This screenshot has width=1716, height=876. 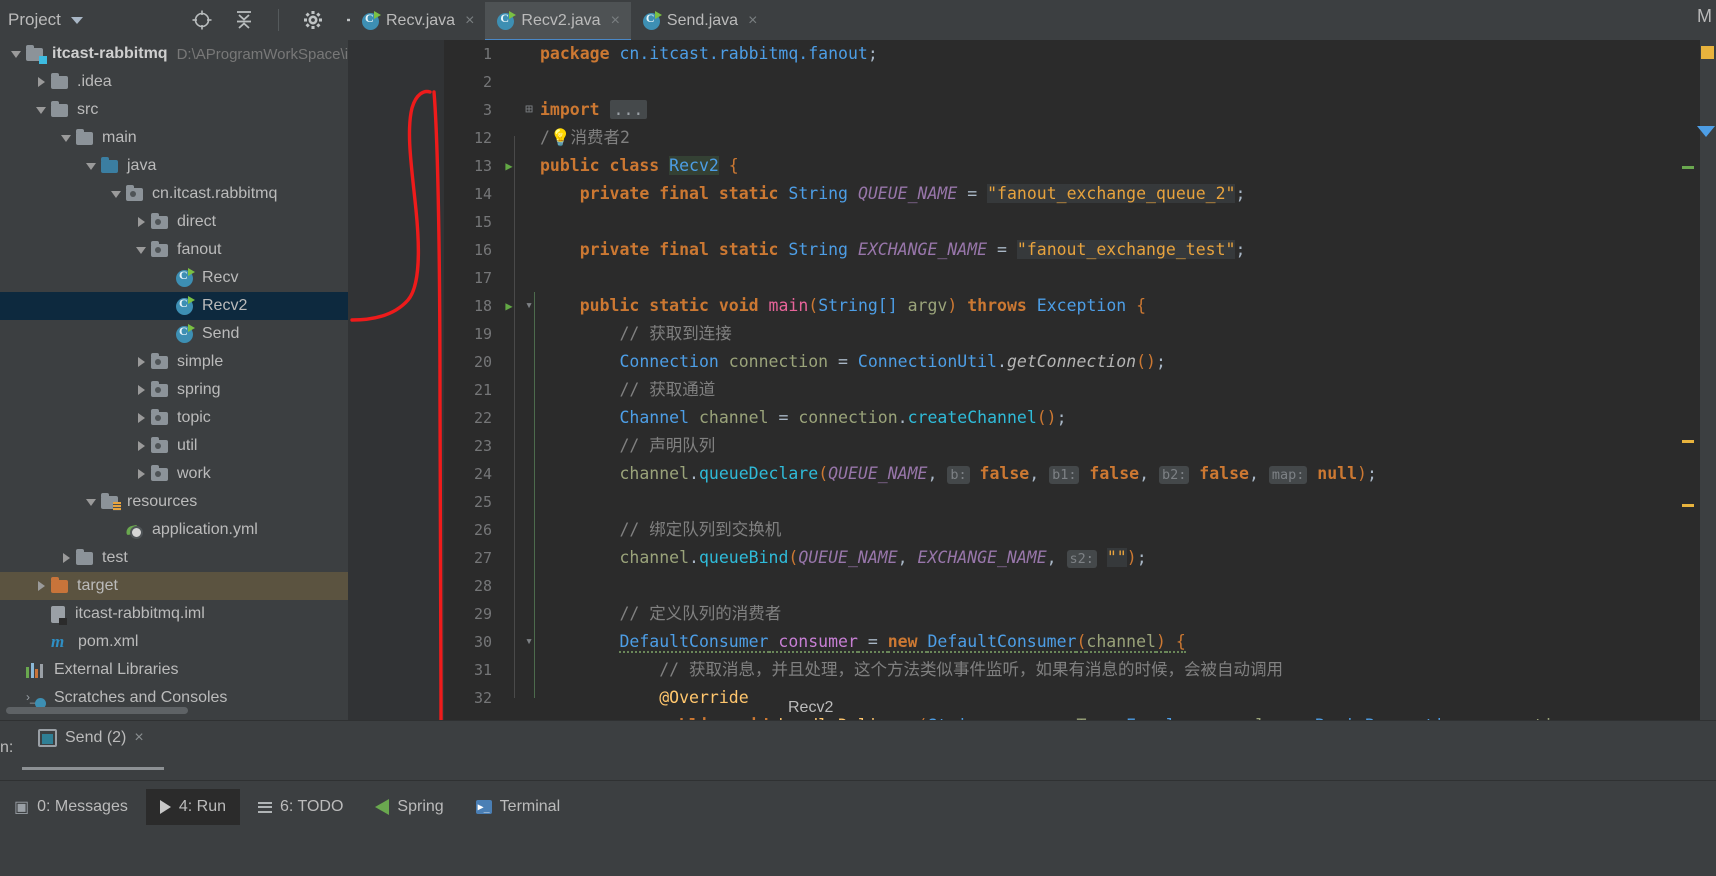 I want to click on code-text: /💡消费者2, so click(x=1128, y=138).